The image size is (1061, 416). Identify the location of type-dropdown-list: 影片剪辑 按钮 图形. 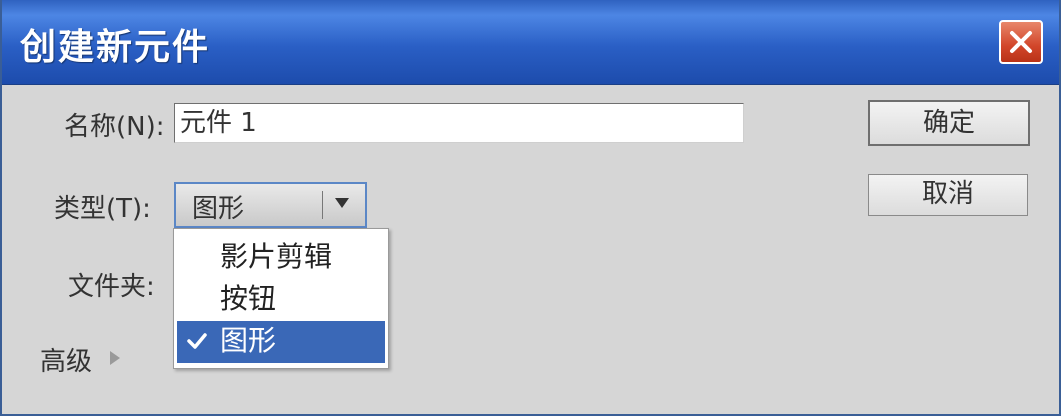
(281, 298).